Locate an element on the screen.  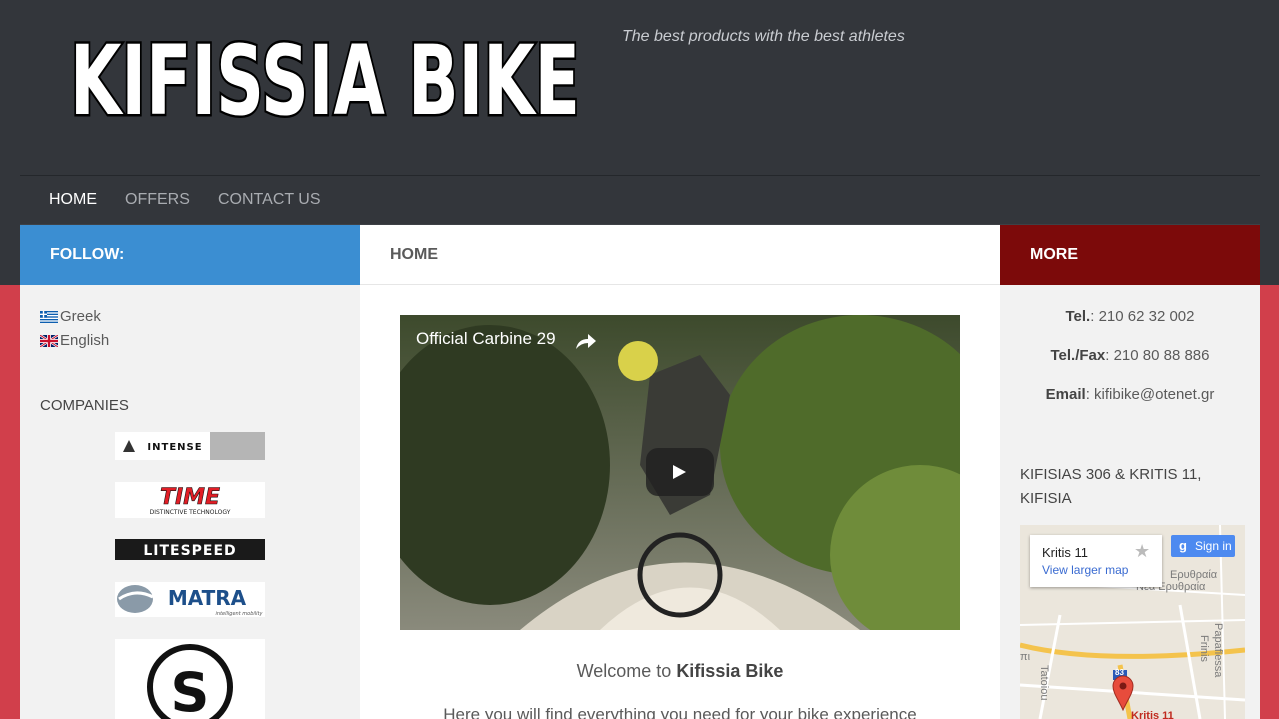
follow-heading: FOLLOW: is located at coordinates (190, 255).